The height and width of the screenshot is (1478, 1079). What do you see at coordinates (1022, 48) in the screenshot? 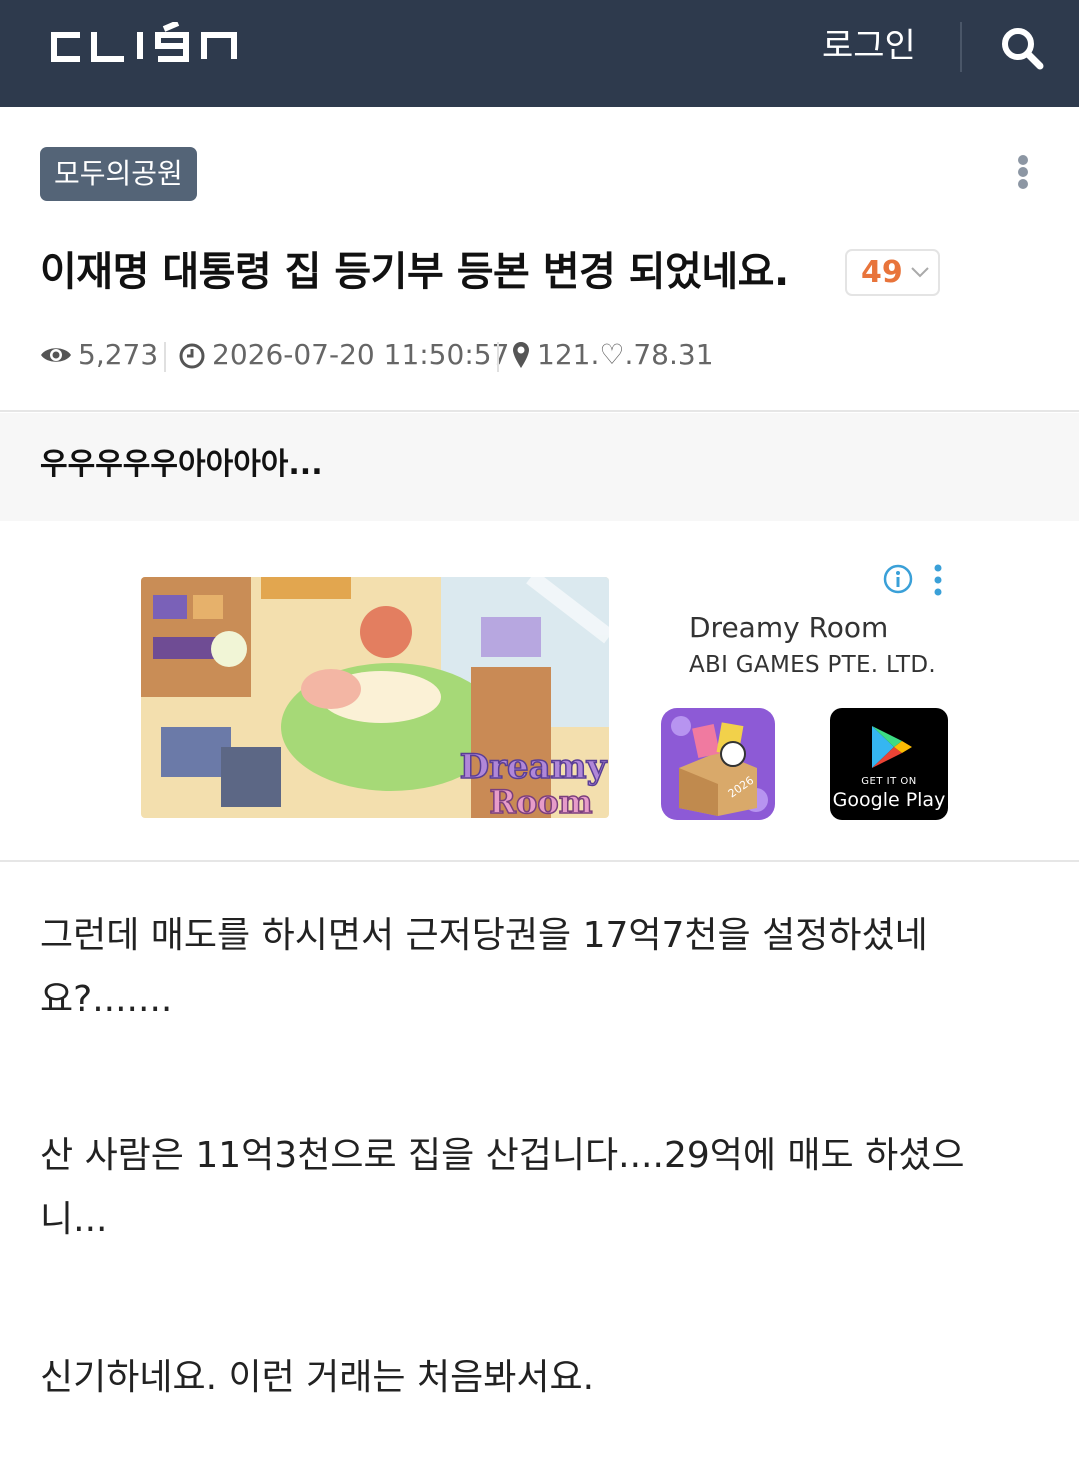
I see `search-icon` at bounding box center [1022, 48].